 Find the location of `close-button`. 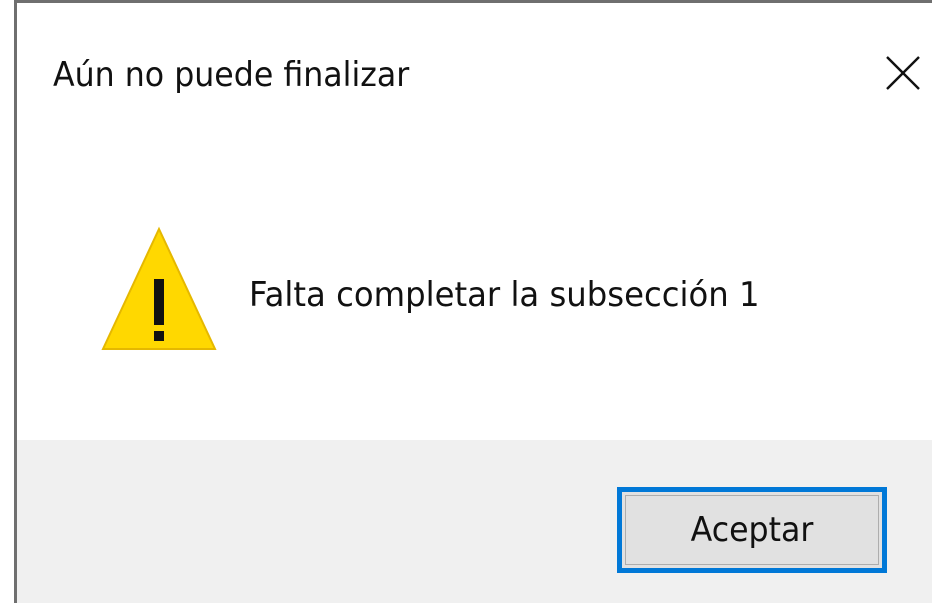

close-button is located at coordinates (903, 73).